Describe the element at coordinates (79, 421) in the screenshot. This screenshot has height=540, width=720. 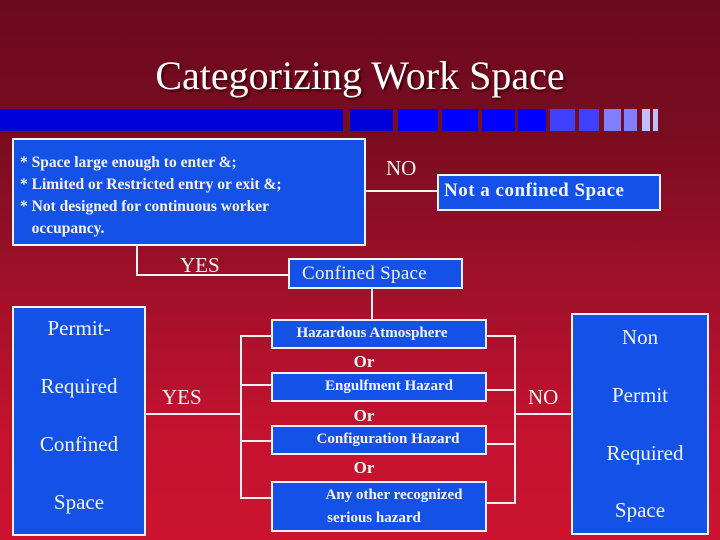
I see `permit-required-box: Permit- Required Confined Space` at that location.